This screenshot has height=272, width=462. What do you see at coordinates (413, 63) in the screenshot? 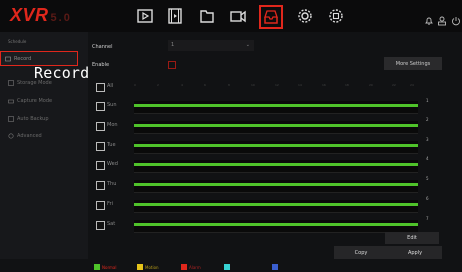
I see `more-settings-button: More Settings` at bounding box center [413, 63].